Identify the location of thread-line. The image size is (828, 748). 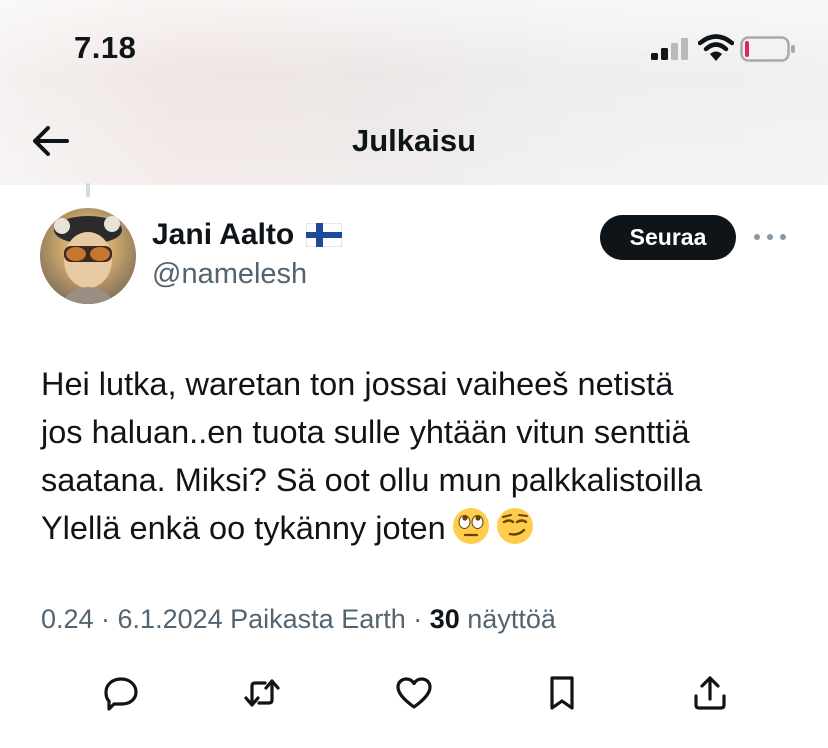
(88, 190).